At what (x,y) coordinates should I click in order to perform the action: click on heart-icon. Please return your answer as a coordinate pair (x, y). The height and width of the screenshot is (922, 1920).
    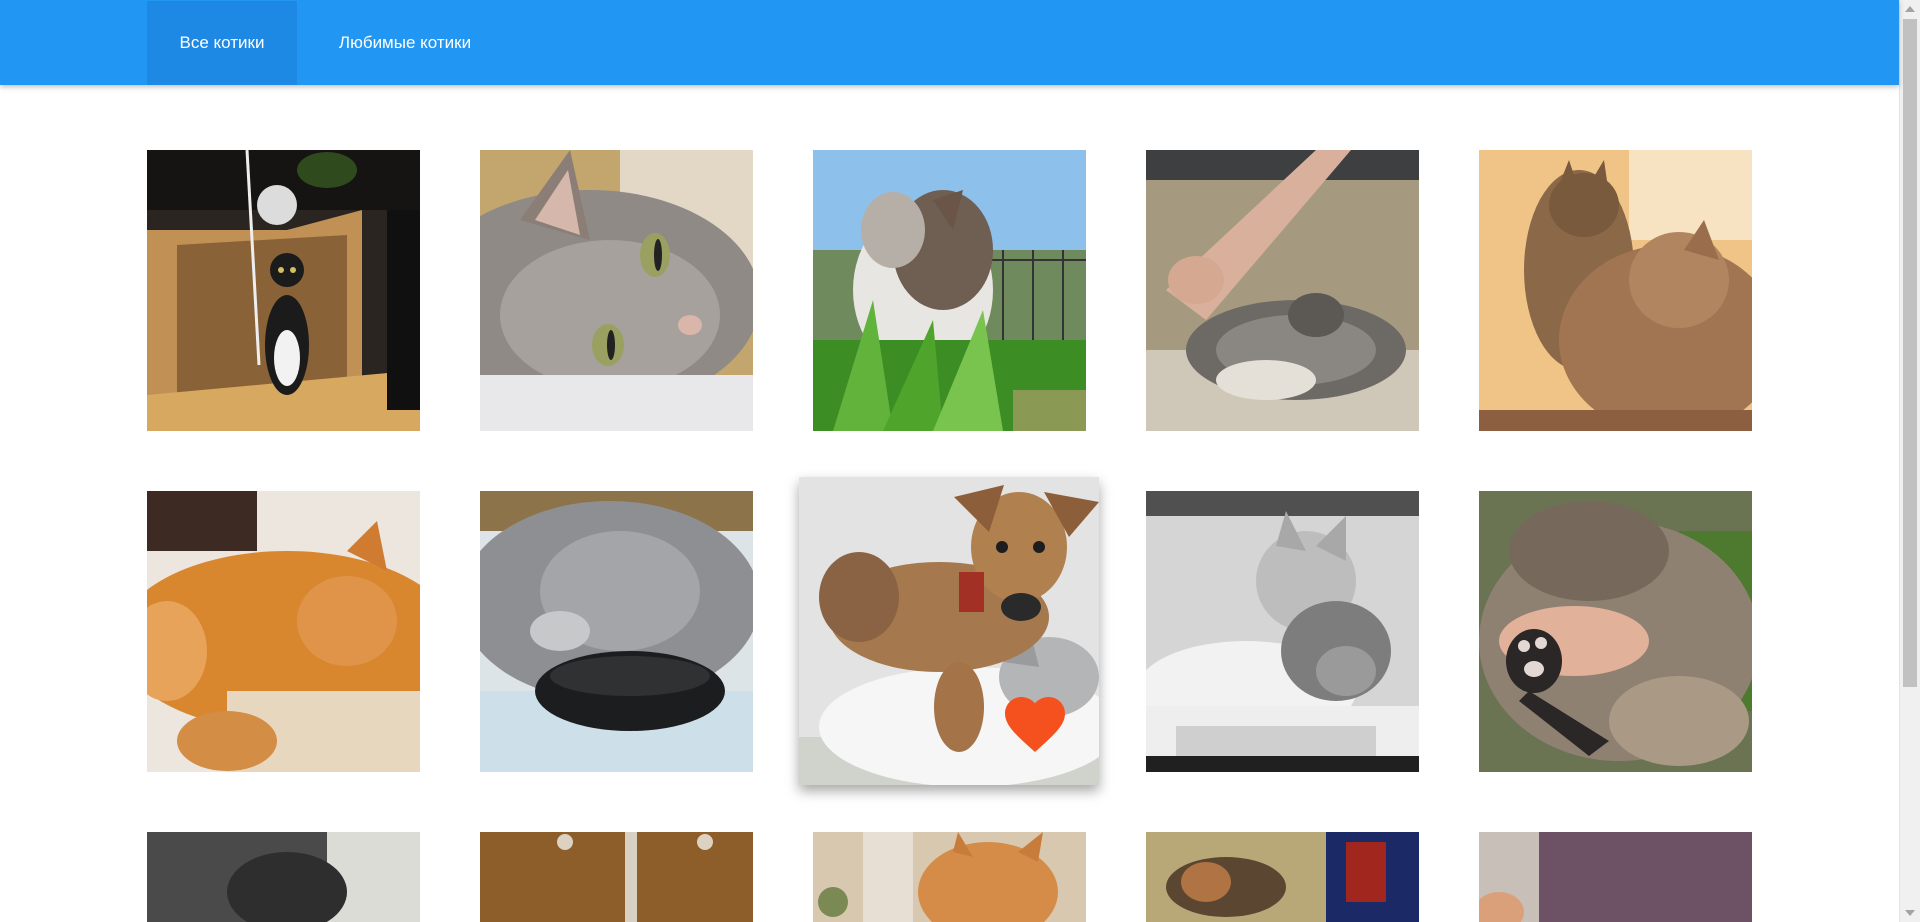
    Looking at the image, I should click on (1035, 721).